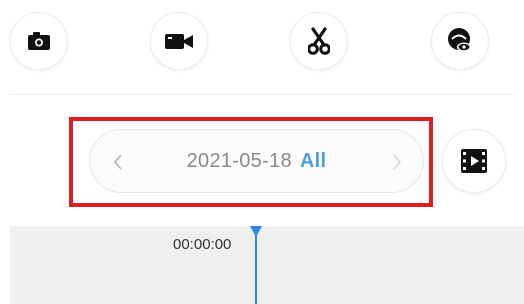 The width and height of the screenshot is (524, 304). I want to click on camera-icon, so click(39, 41).